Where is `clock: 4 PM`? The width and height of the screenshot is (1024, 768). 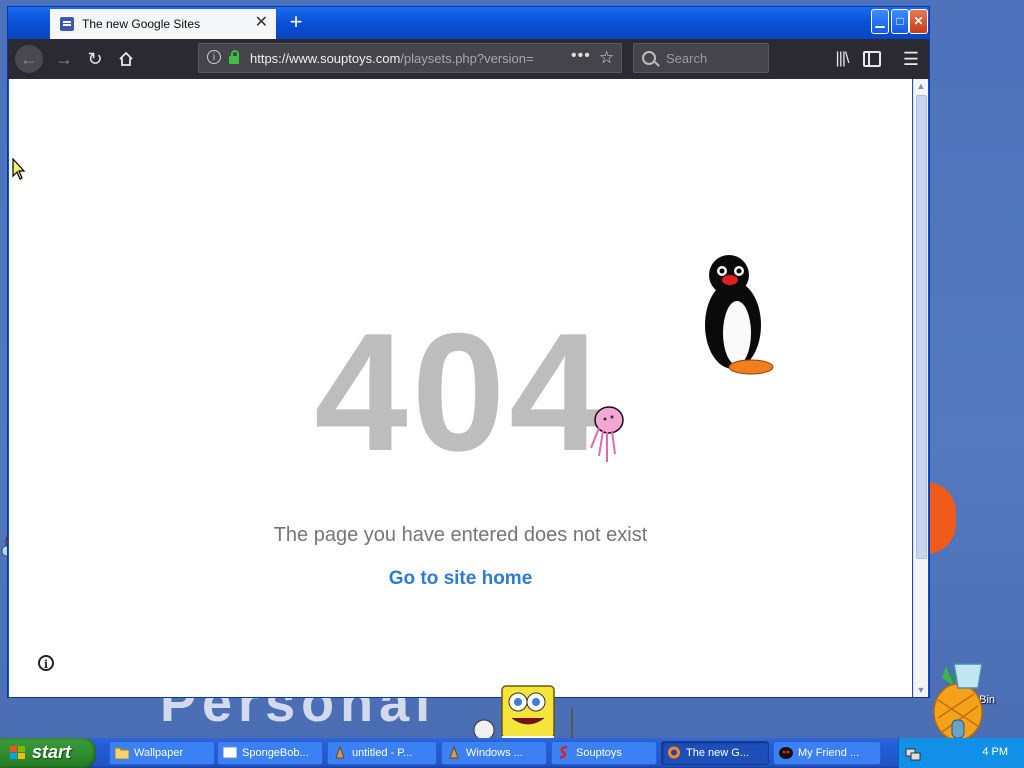 clock: 4 PM is located at coordinates (995, 752).